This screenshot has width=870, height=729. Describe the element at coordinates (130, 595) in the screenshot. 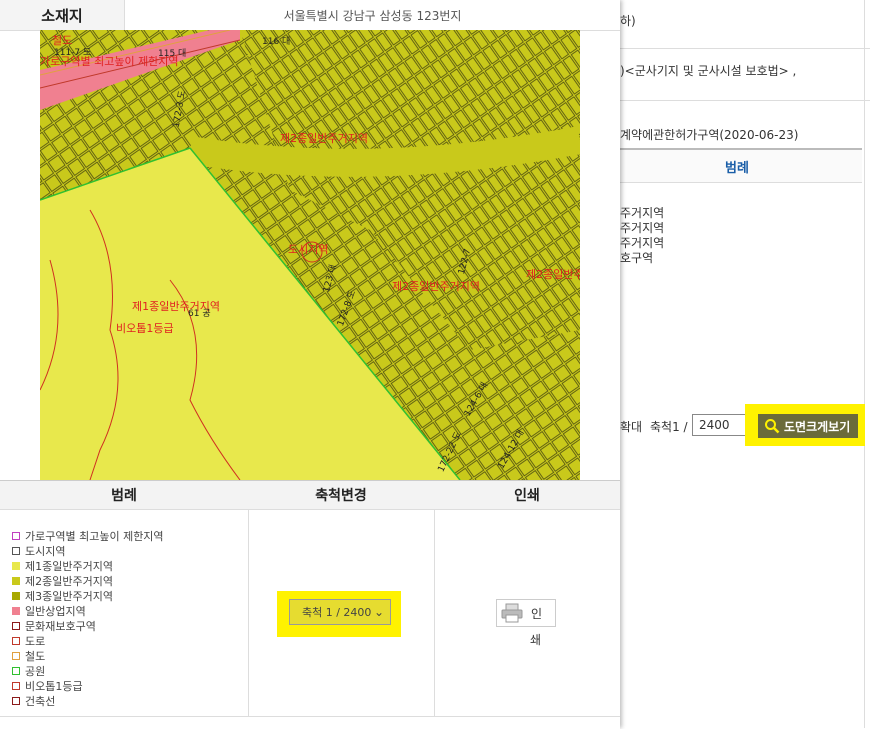

I see `legend-item: 제3종일반주거지역` at that location.